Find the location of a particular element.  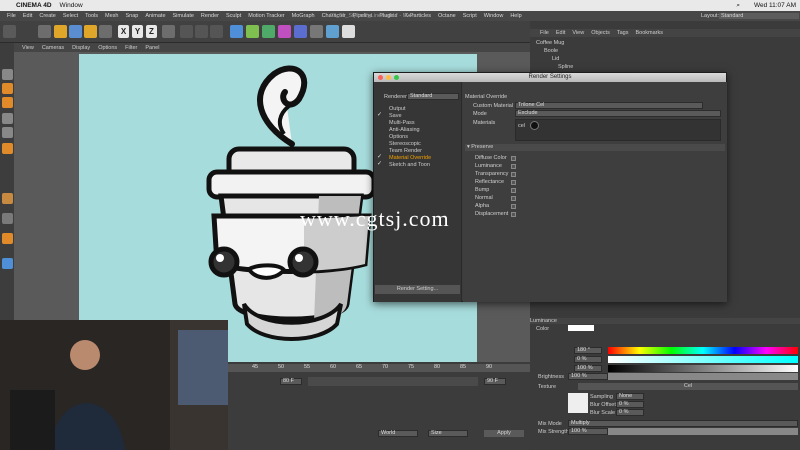

c4d-menu-script: Script is located at coordinates (470, 16).